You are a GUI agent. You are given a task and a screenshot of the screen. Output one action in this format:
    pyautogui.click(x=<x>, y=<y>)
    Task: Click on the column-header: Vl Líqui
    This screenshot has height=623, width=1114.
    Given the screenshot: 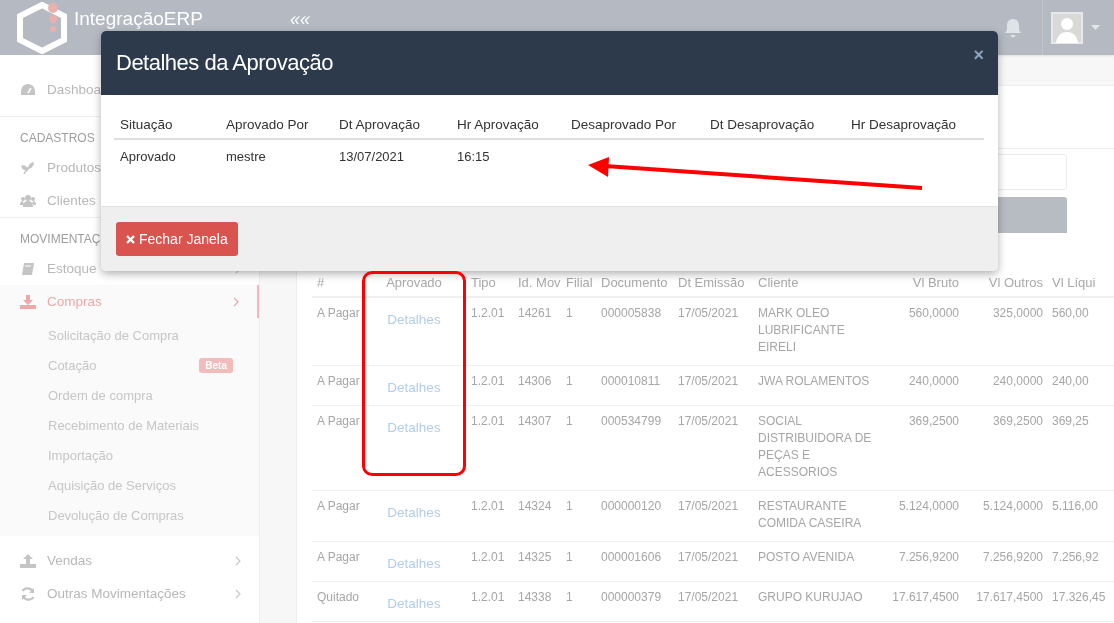 What is the action you would take?
    pyautogui.click(x=1081, y=284)
    